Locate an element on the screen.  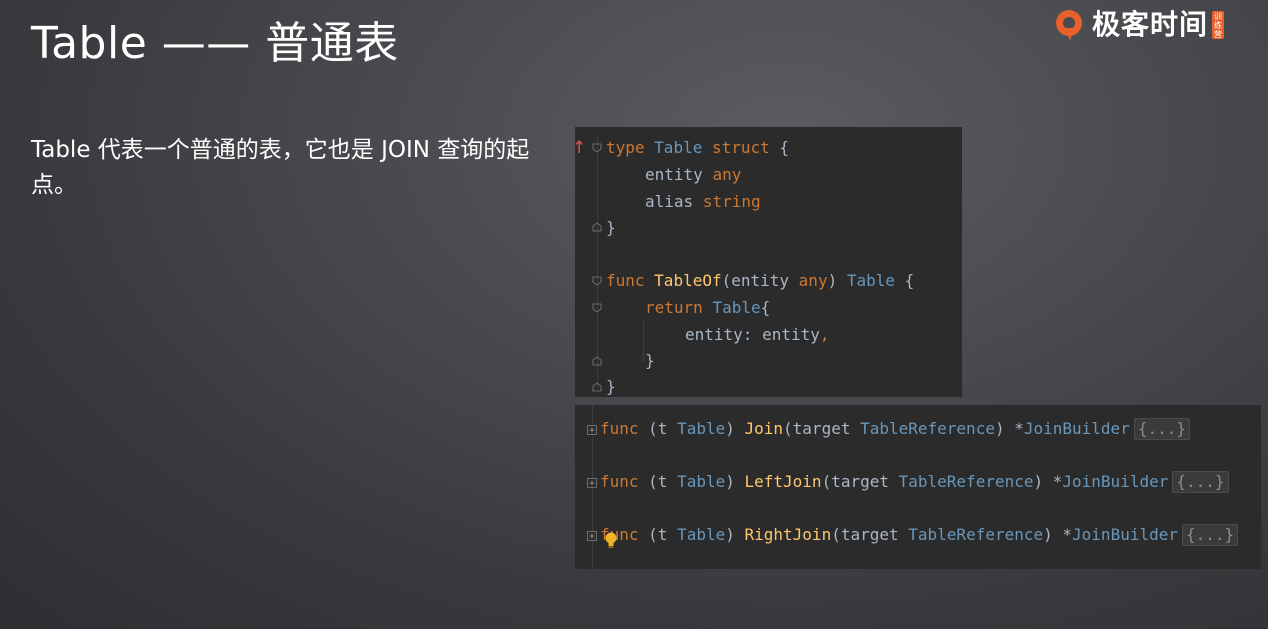
slide-title: Table —— 普通表 is located at coordinates (215, 43).